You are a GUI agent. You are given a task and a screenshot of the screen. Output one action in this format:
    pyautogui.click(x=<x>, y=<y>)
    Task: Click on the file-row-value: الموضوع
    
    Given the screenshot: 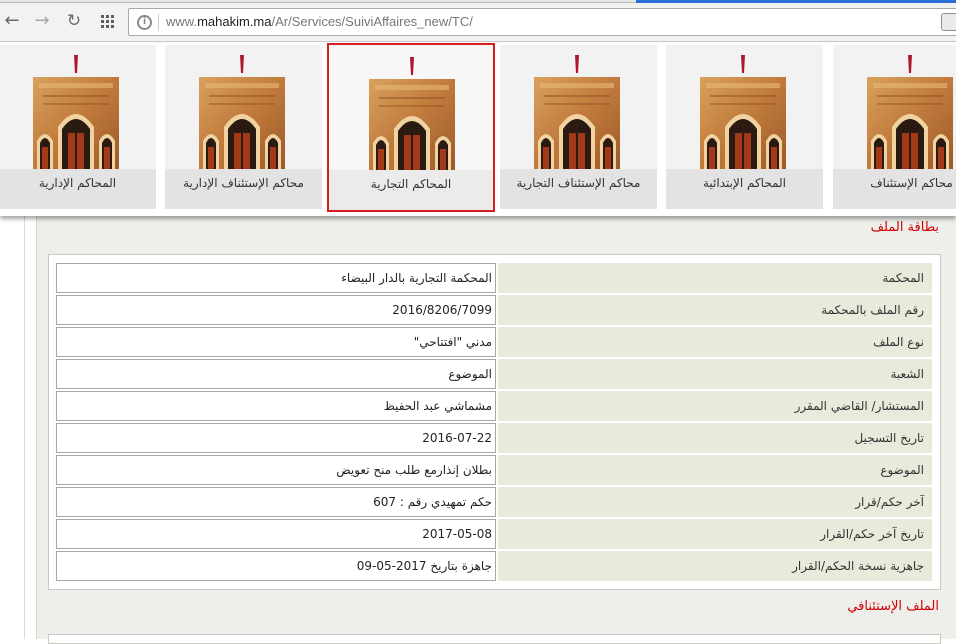 What is the action you would take?
    pyautogui.click(x=276, y=374)
    